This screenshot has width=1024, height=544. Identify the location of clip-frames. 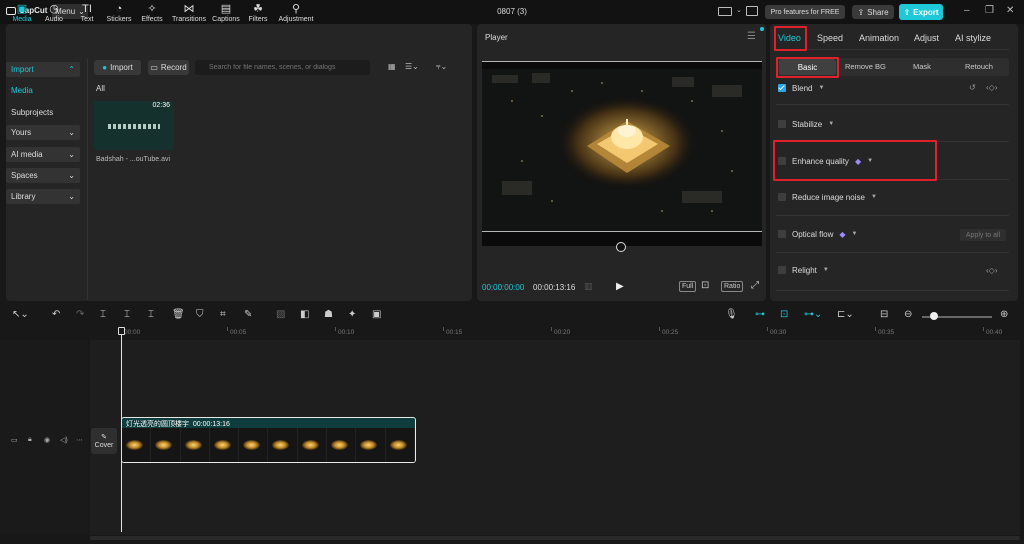
(268, 445).